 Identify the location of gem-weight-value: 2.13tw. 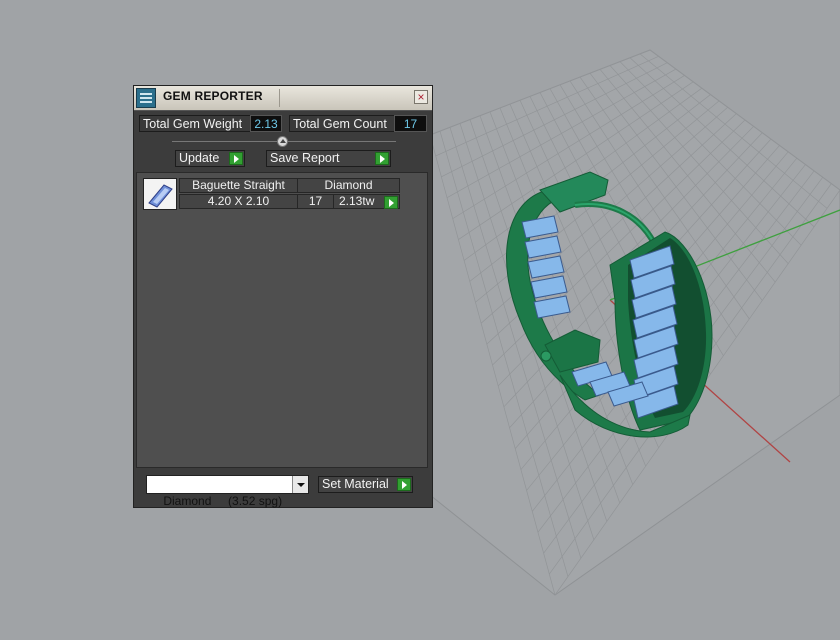
(357, 201).